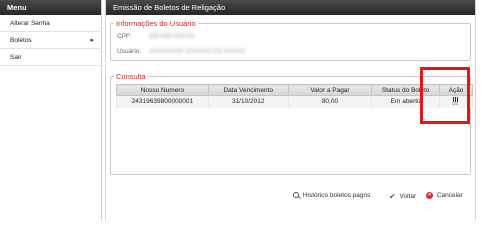  I want to click on voltar-label: Voltar, so click(408, 197).